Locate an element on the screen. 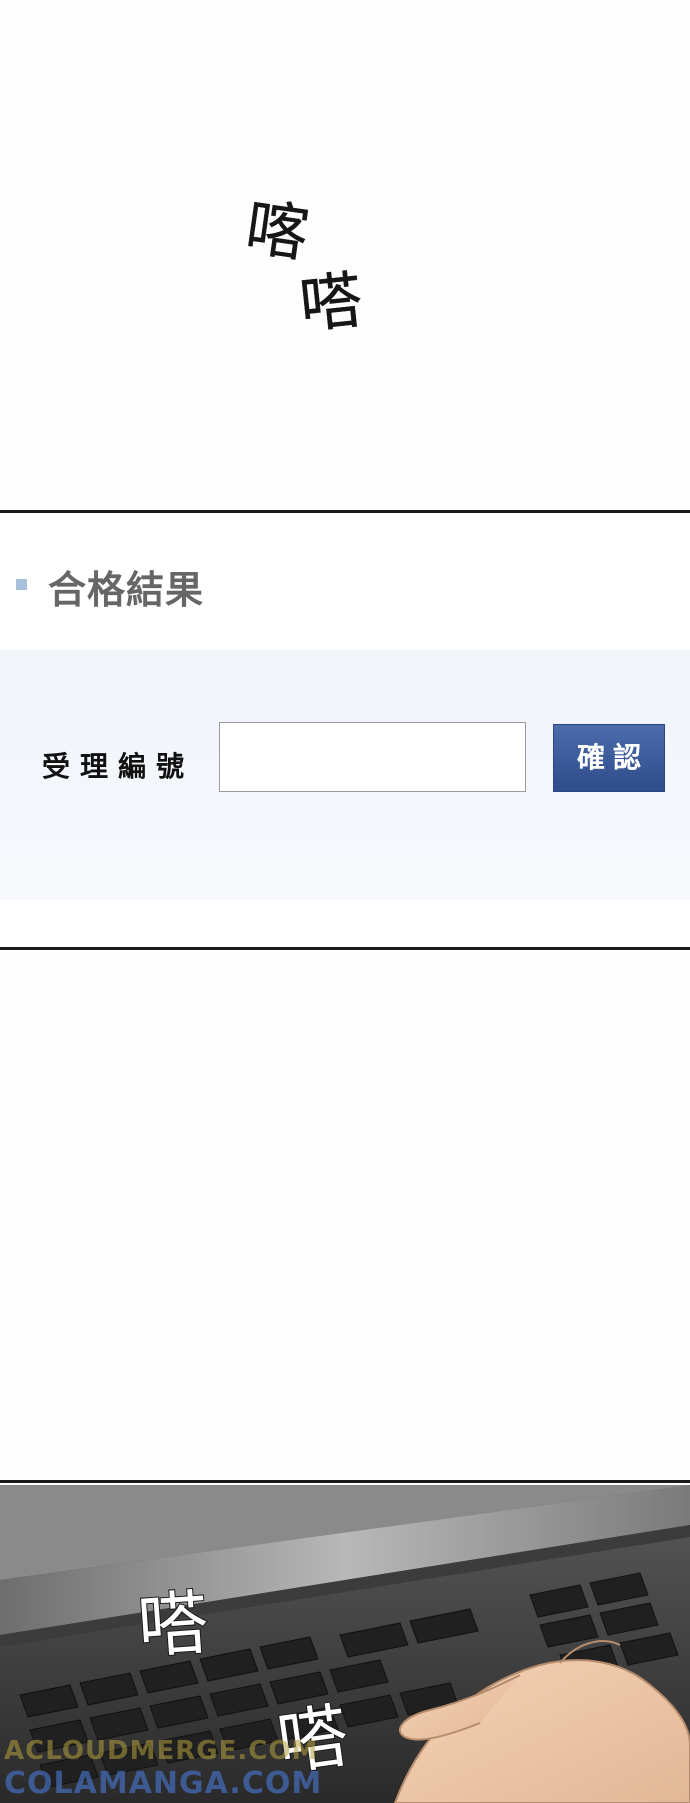  confirm-button: 確認 is located at coordinates (609, 758).